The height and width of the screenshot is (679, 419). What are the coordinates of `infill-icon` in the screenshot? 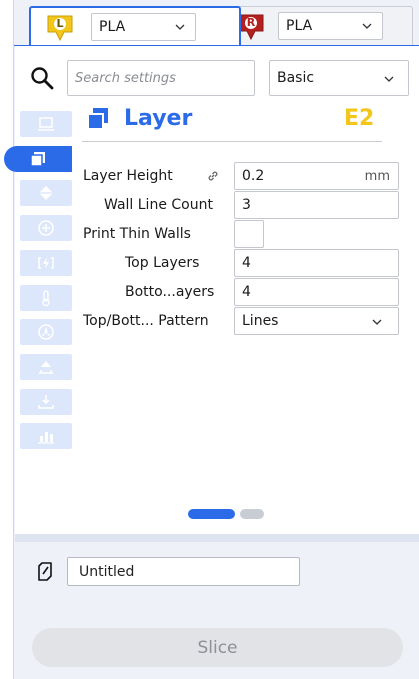 It's located at (46, 228).